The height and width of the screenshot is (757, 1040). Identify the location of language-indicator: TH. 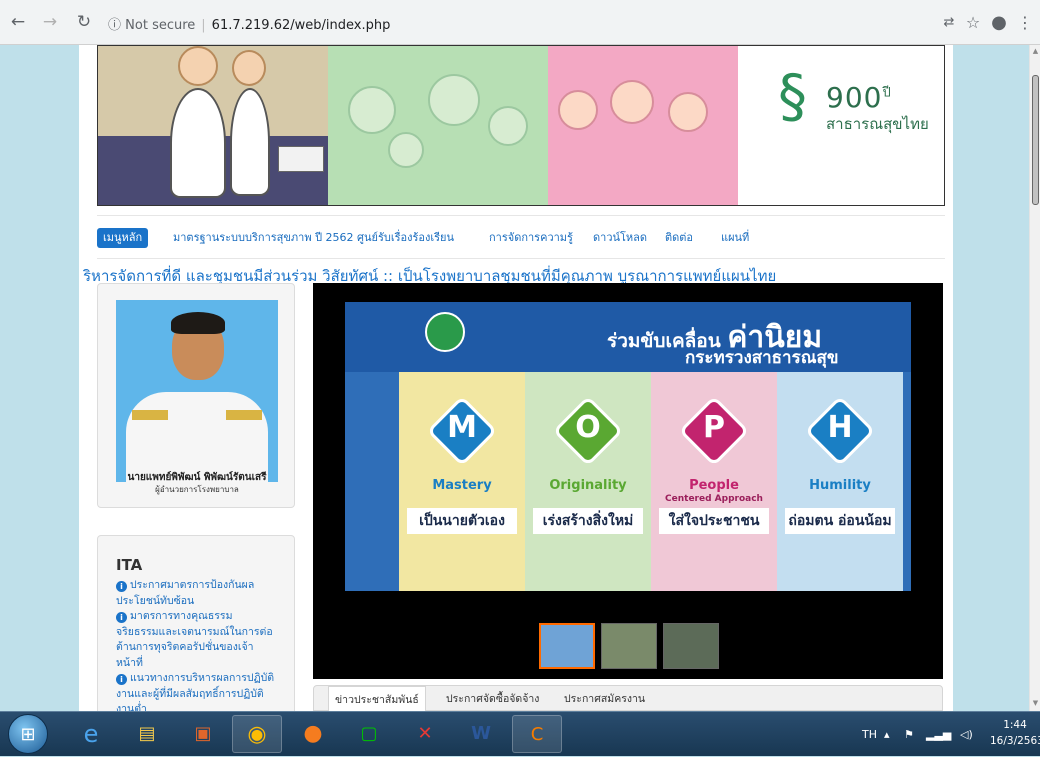
(869, 734).